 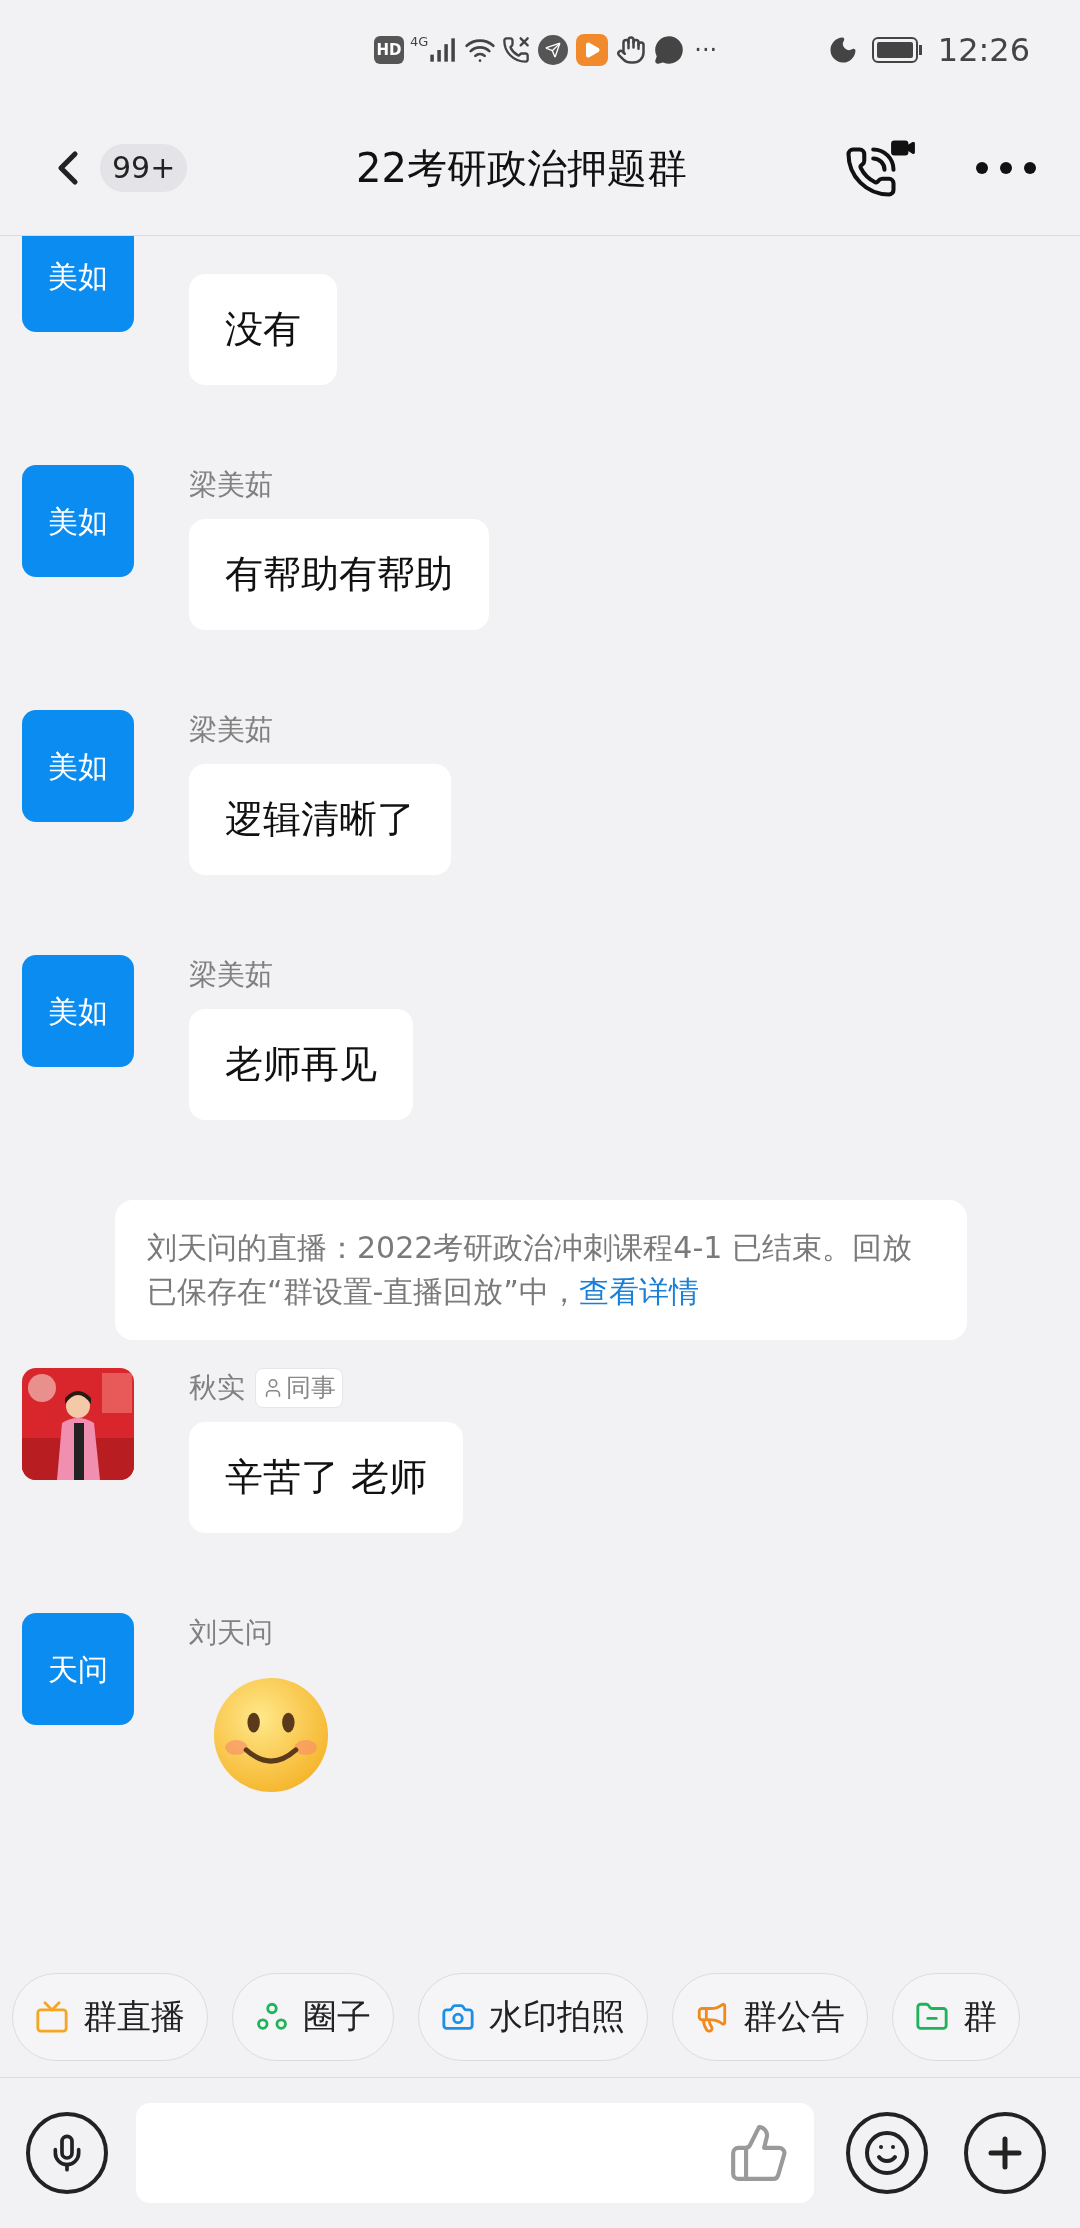 What do you see at coordinates (592, 50) in the screenshot?
I see `play-app-icon` at bounding box center [592, 50].